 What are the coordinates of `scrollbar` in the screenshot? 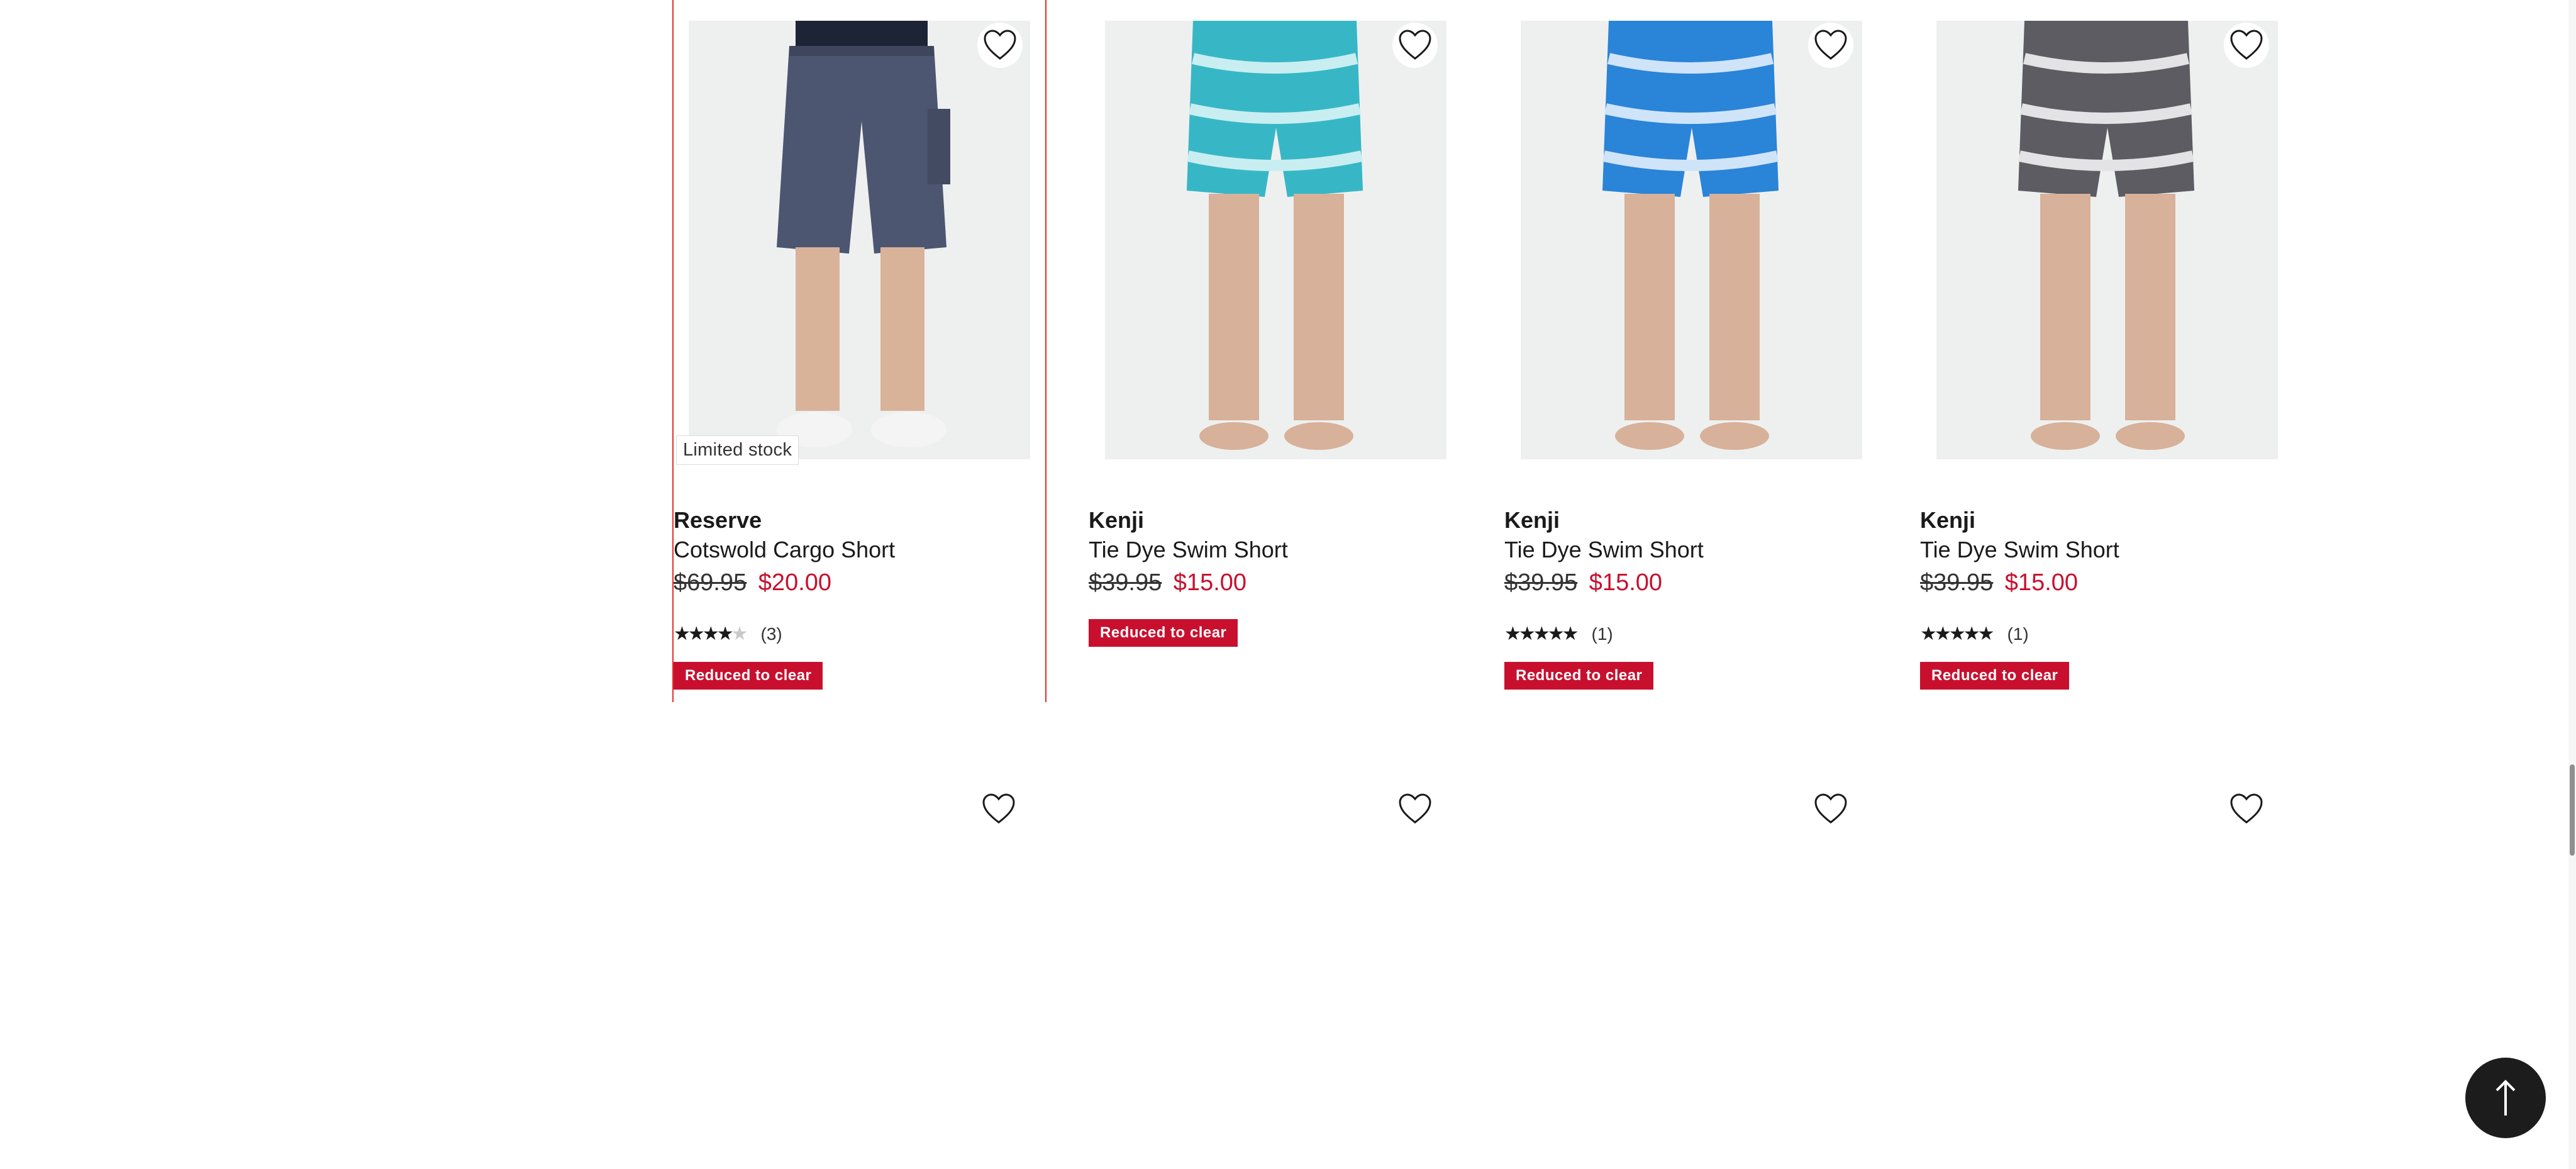 It's located at (2572, 584).